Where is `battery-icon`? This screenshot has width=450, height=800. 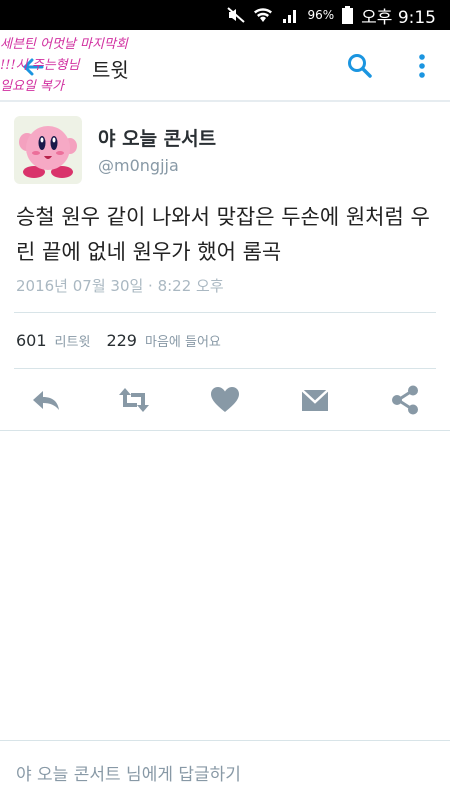 battery-icon is located at coordinates (348, 15).